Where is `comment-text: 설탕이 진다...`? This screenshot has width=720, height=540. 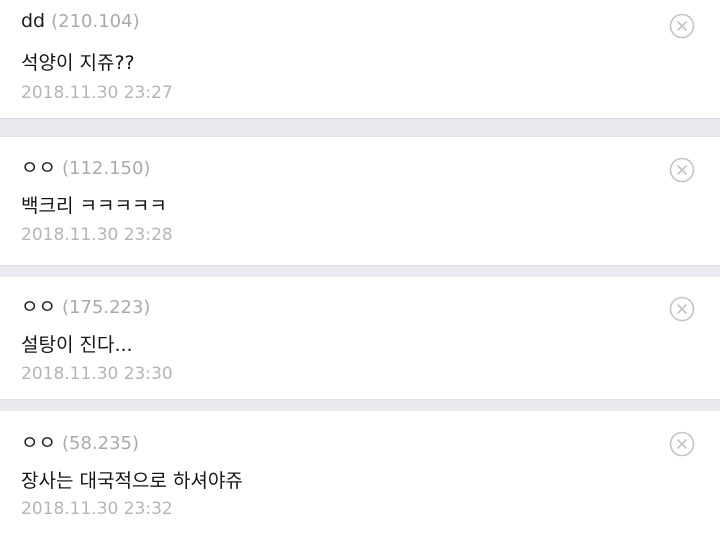 comment-text: 설탕이 진다... is located at coordinates (77, 345).